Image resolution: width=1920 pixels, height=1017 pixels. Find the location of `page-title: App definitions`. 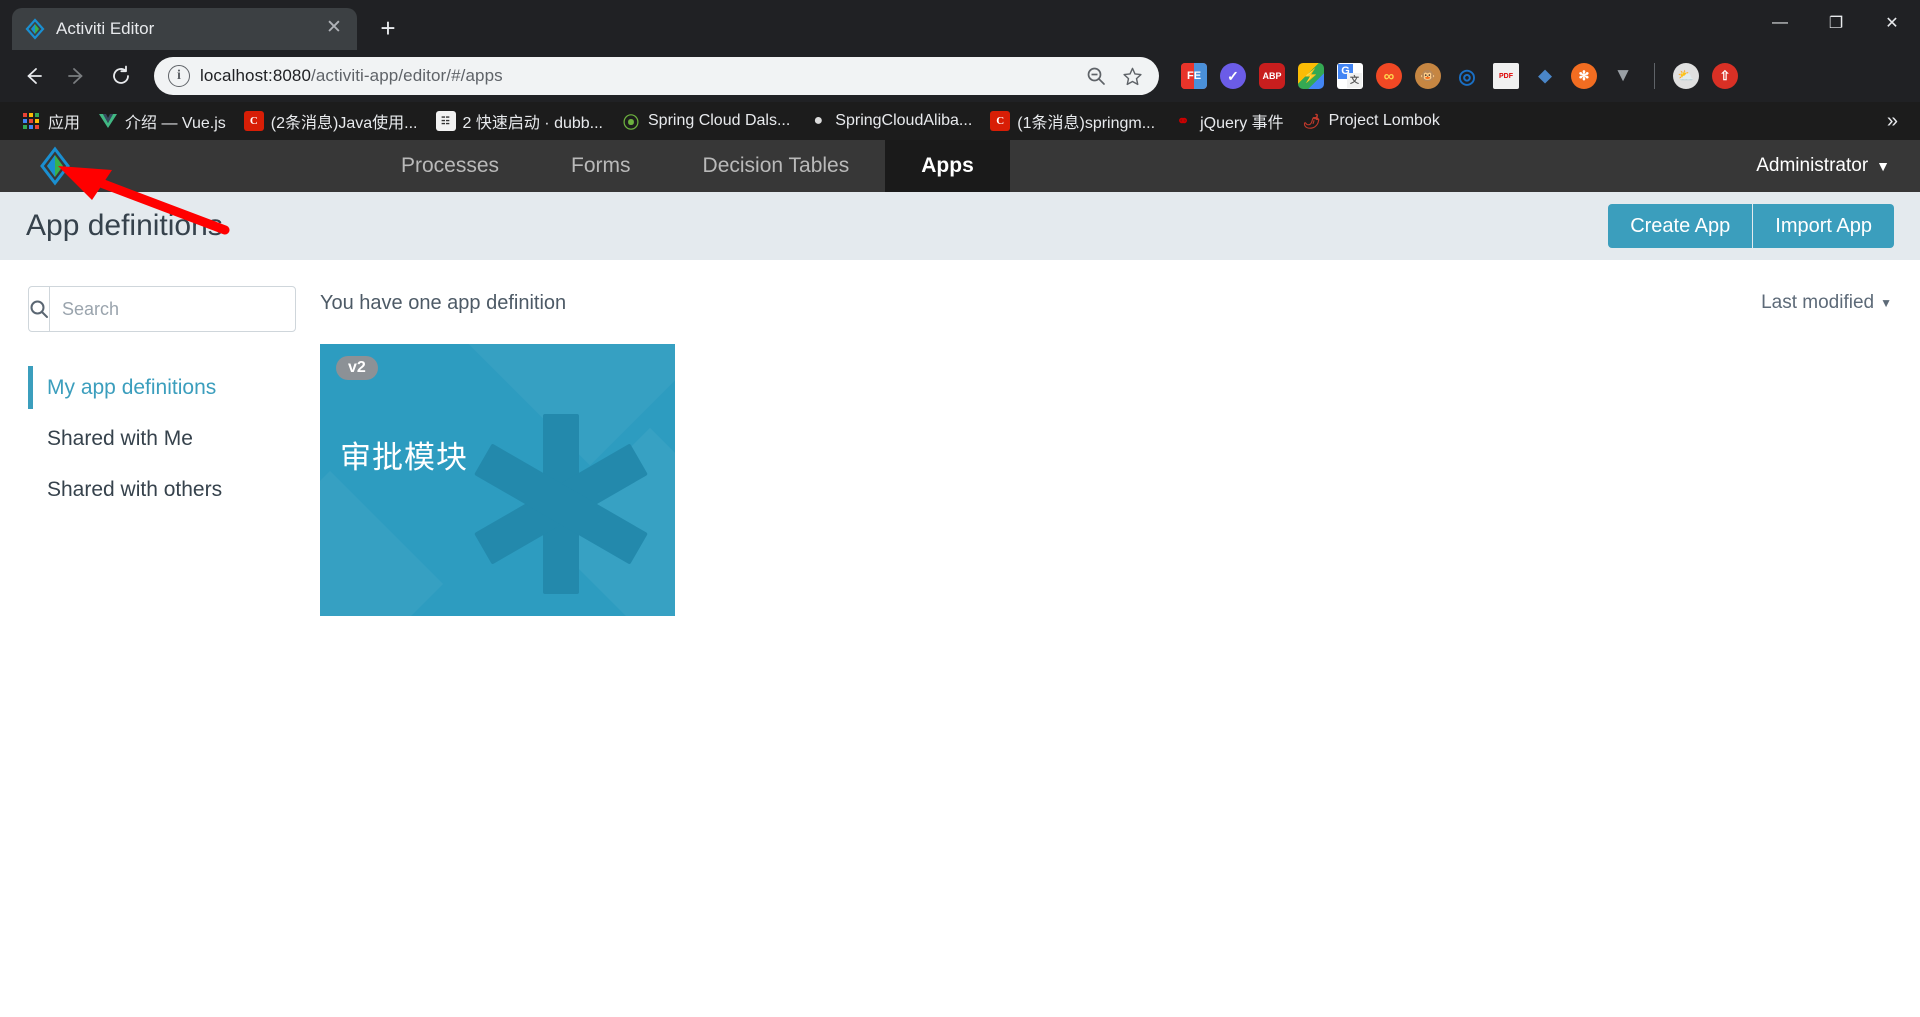

page-title: App definitions is located at coordinates (124, 225).